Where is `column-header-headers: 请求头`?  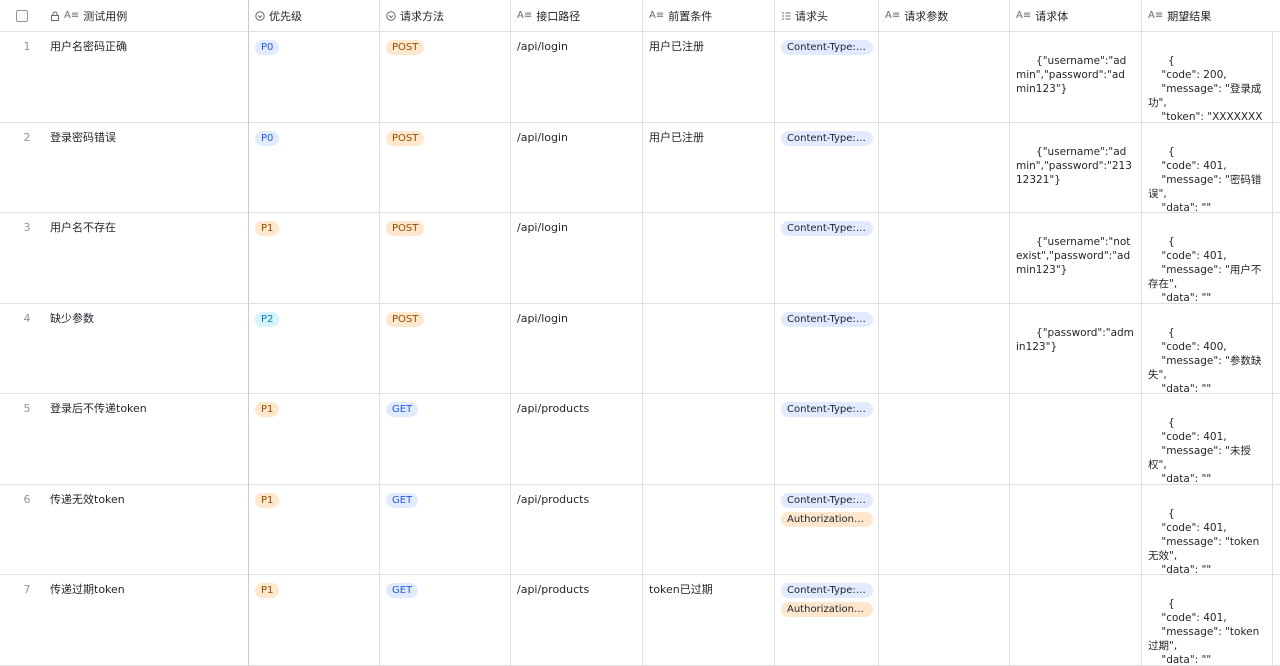
column-header-headers: 请求头 is located at coordinates (827, 15).